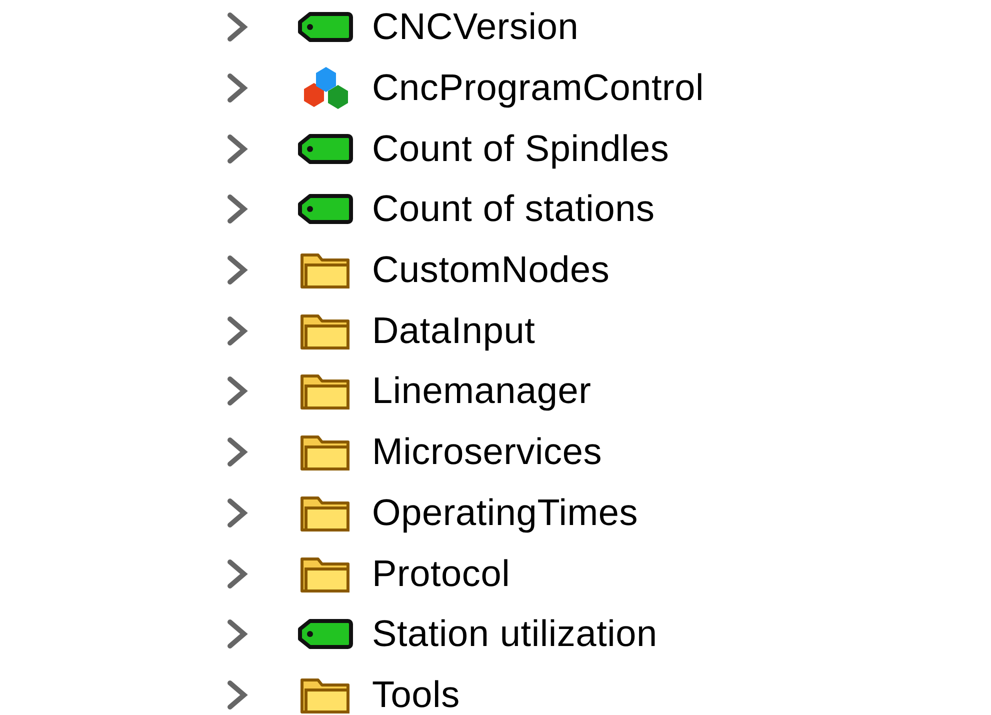  I want to click on tree-item-label: Station utilization, so click(515, 634).